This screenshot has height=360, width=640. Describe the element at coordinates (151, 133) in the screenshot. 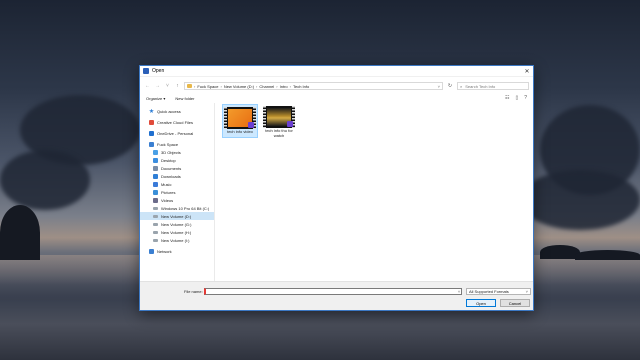

I see `onedrive-icon` at that location.